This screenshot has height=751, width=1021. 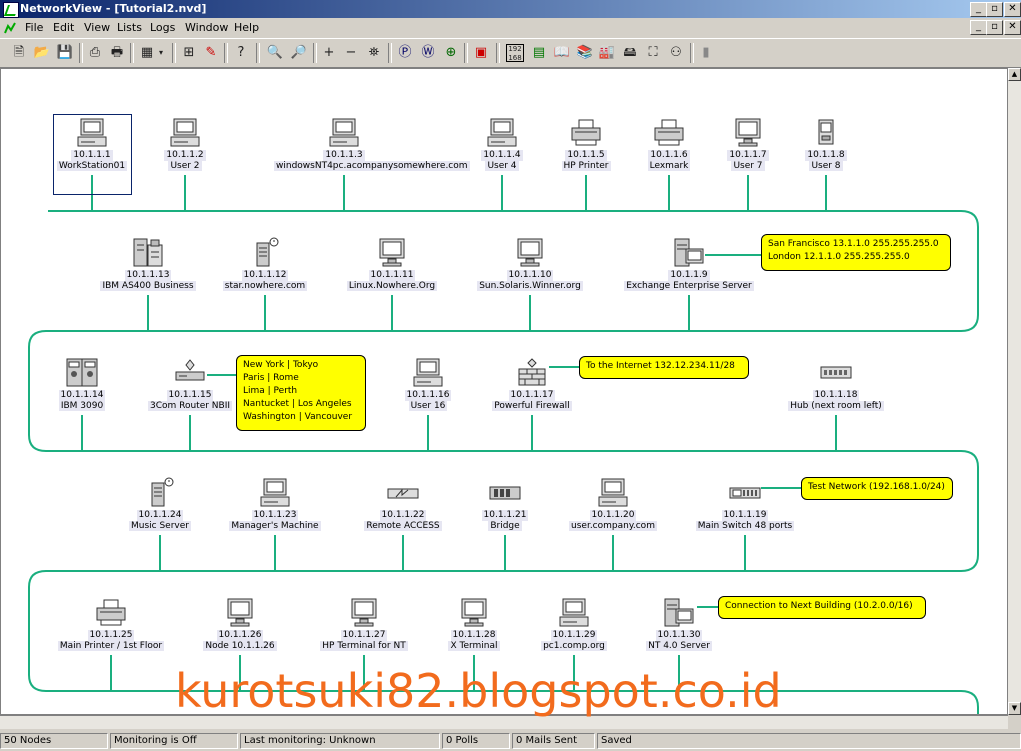 I want to click on network-node: 10.1.1.11 Linux.Nowhere.Org, so click(x=392, y=264).